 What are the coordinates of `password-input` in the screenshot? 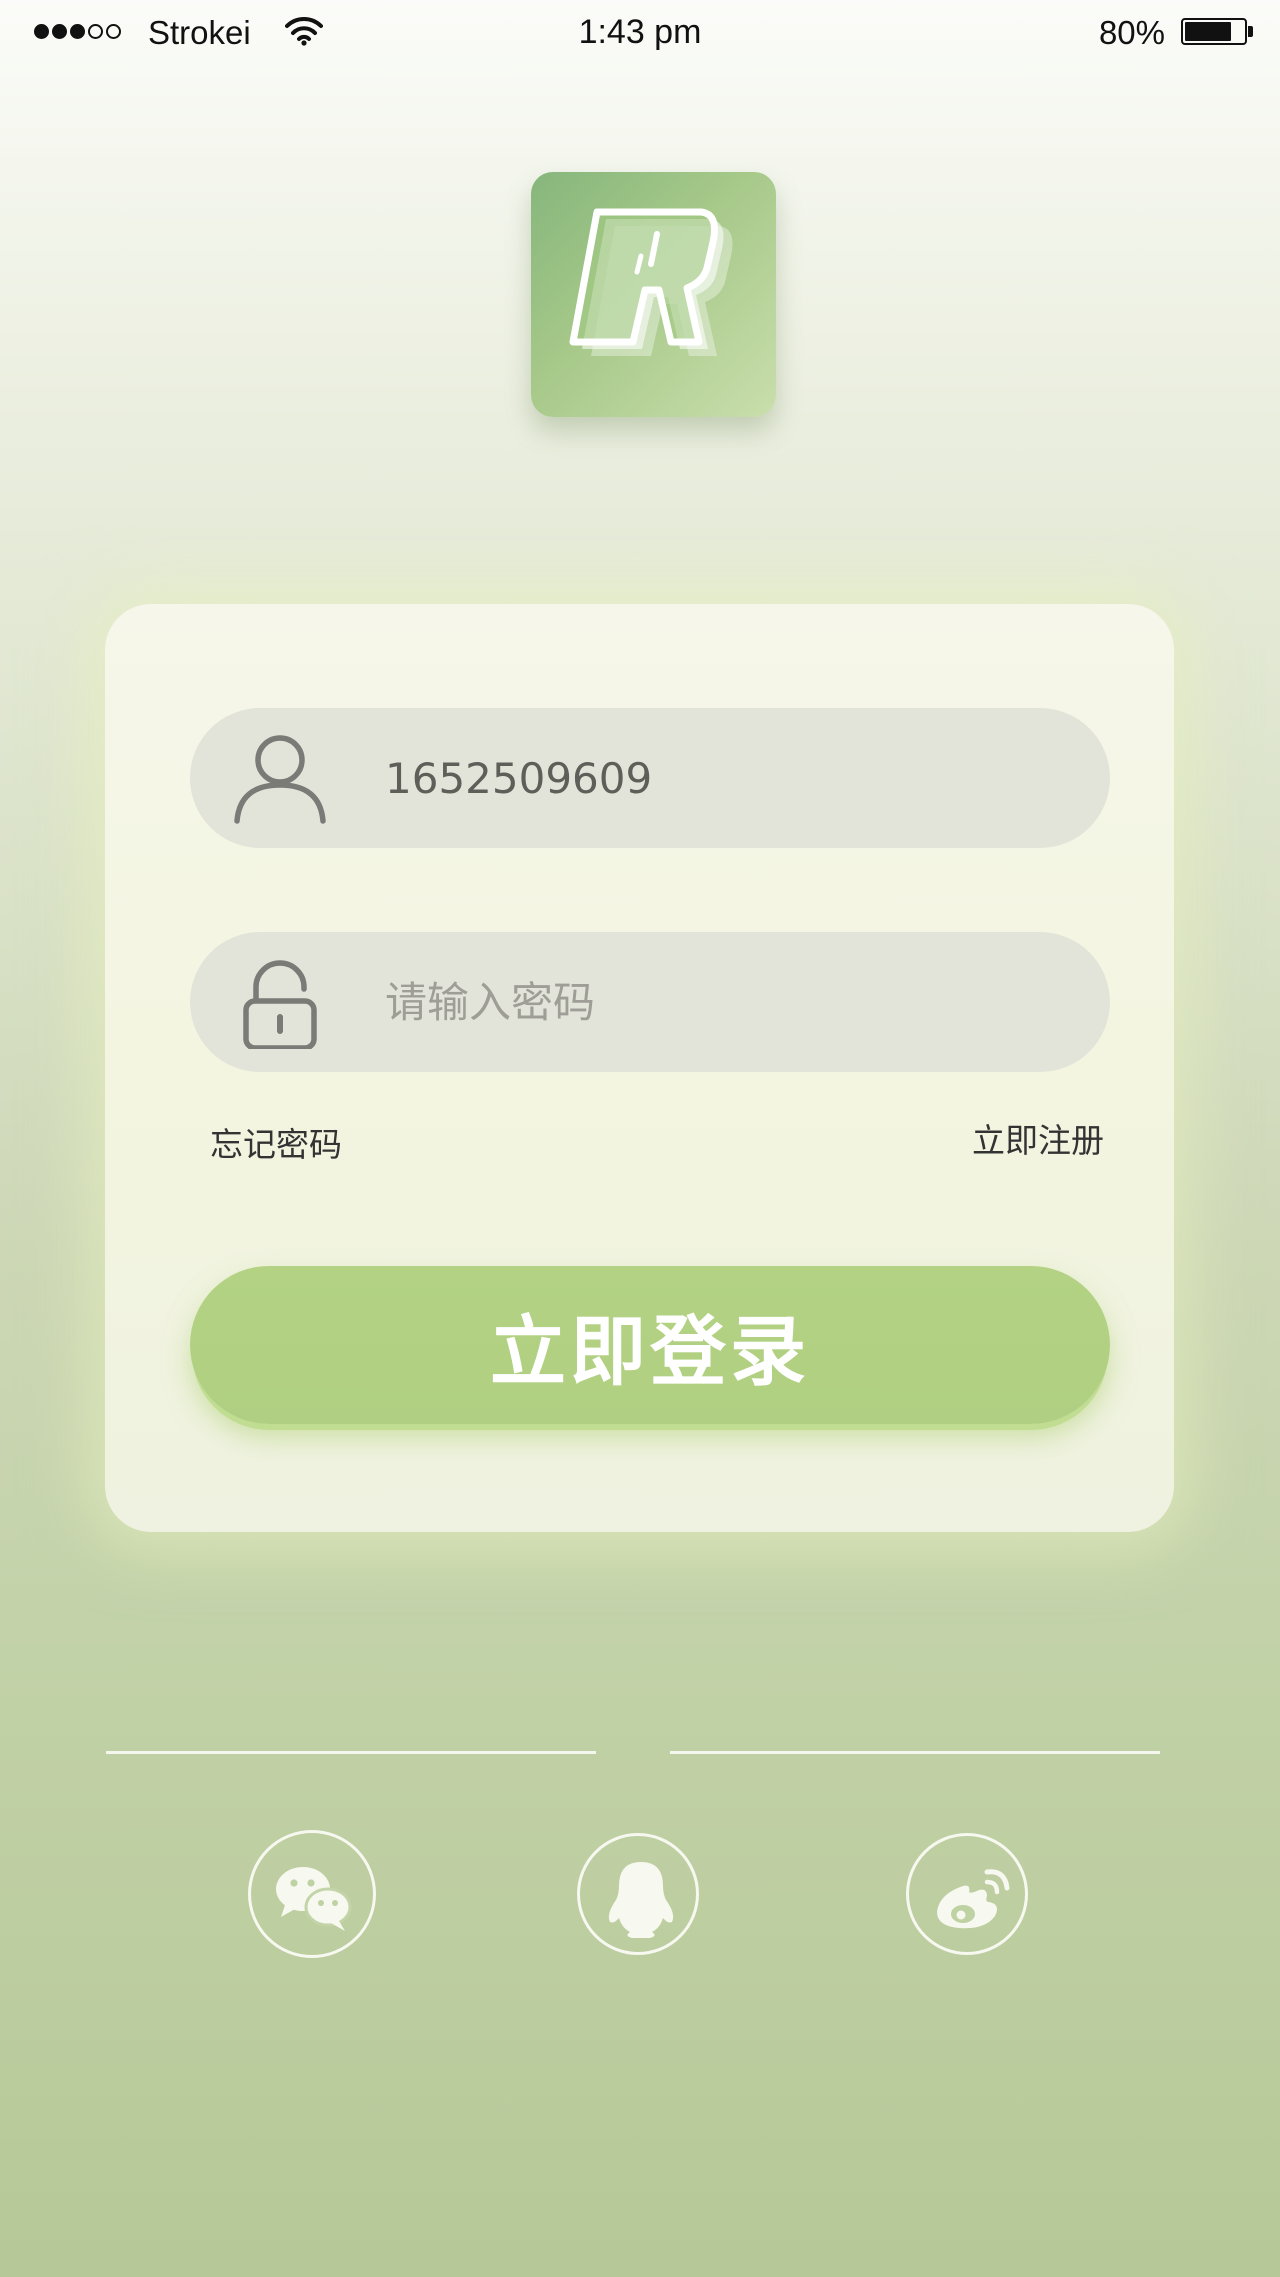 It's located at (725, 1002).